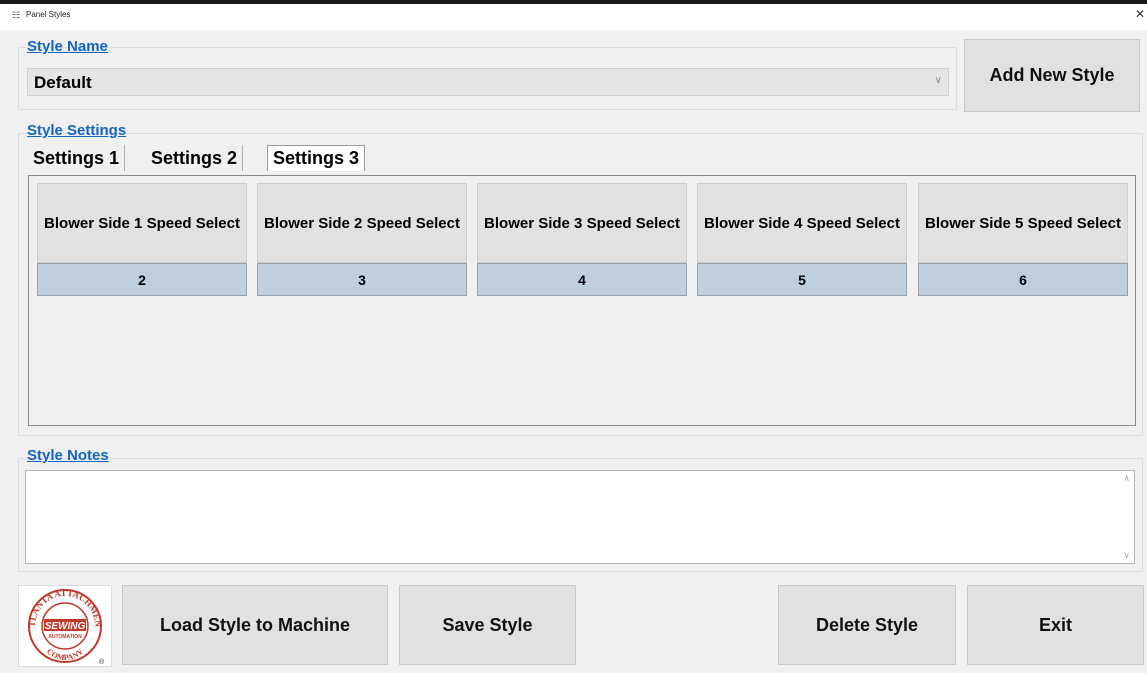 The width and height of the screenshot is (1147, 673). What do you see at coordinates (487, 625) in the screenshot?
I see `save-style-button: Save Style` at bounding box center [487, 625].